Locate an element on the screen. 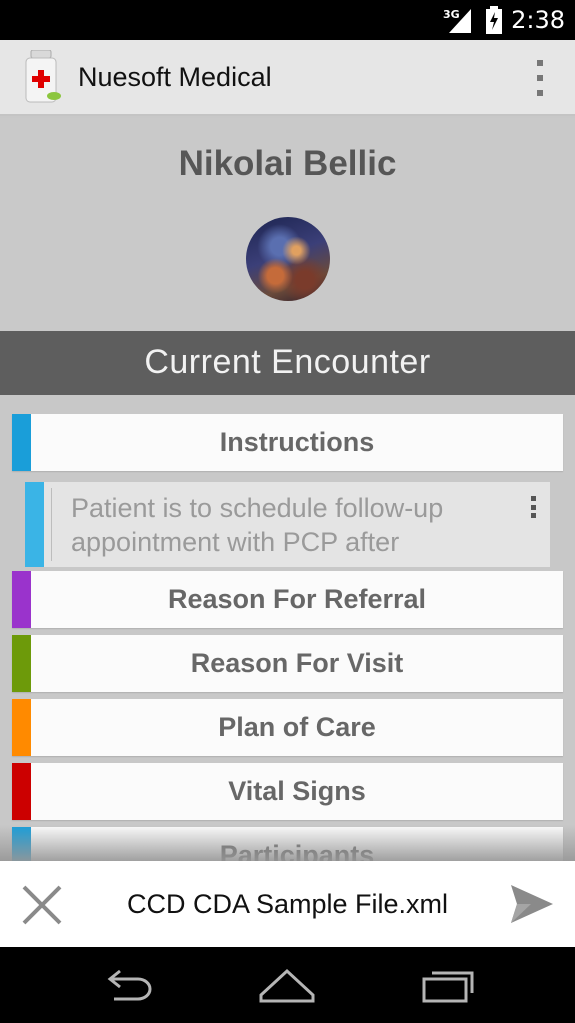  list-item-label: Participants is located at coordinates (297, 850).